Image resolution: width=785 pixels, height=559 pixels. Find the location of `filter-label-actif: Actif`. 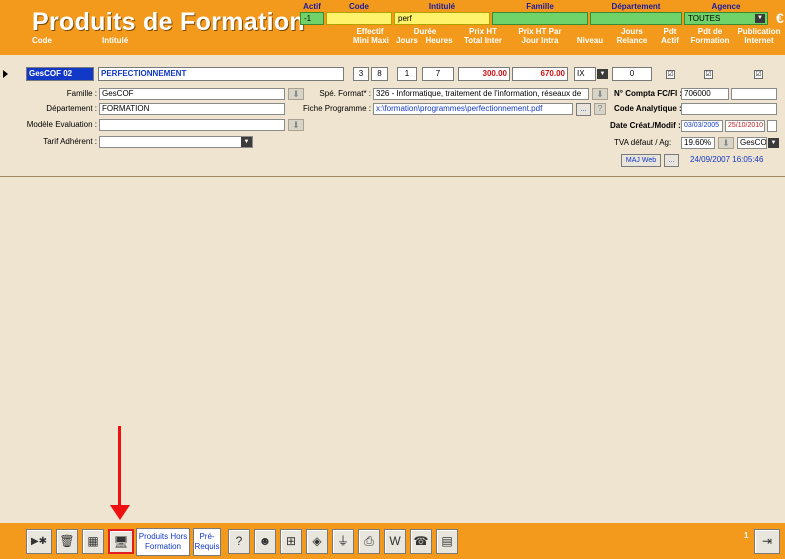

filter-label-actif: Actif is located at coordinates (312, 6).